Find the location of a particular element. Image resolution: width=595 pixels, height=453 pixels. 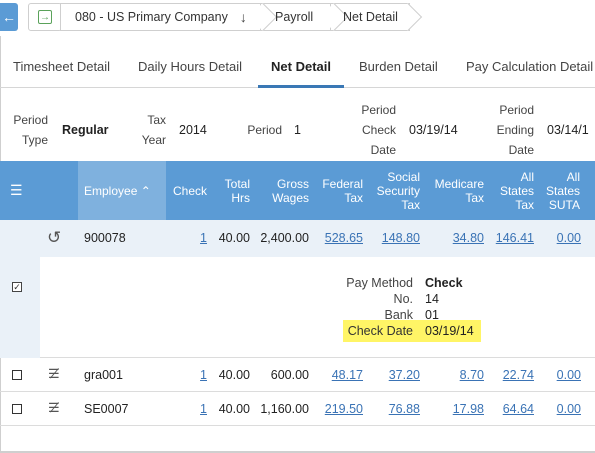

sort-up-icon: ⌃ is located at coordinates (145, 191).